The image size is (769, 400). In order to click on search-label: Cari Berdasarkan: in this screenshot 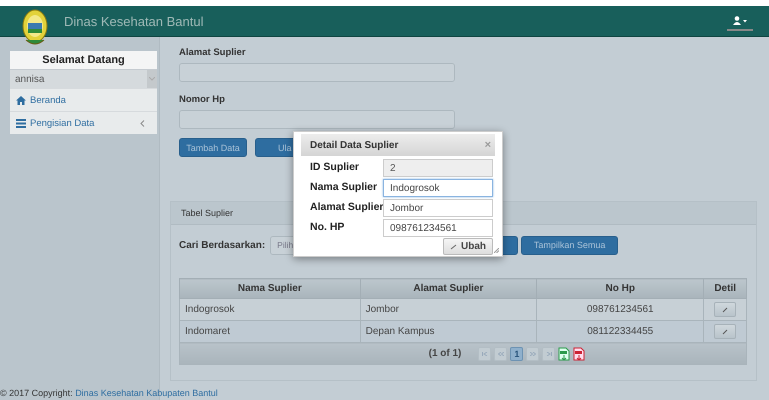, I will do `click(222, 245)`.